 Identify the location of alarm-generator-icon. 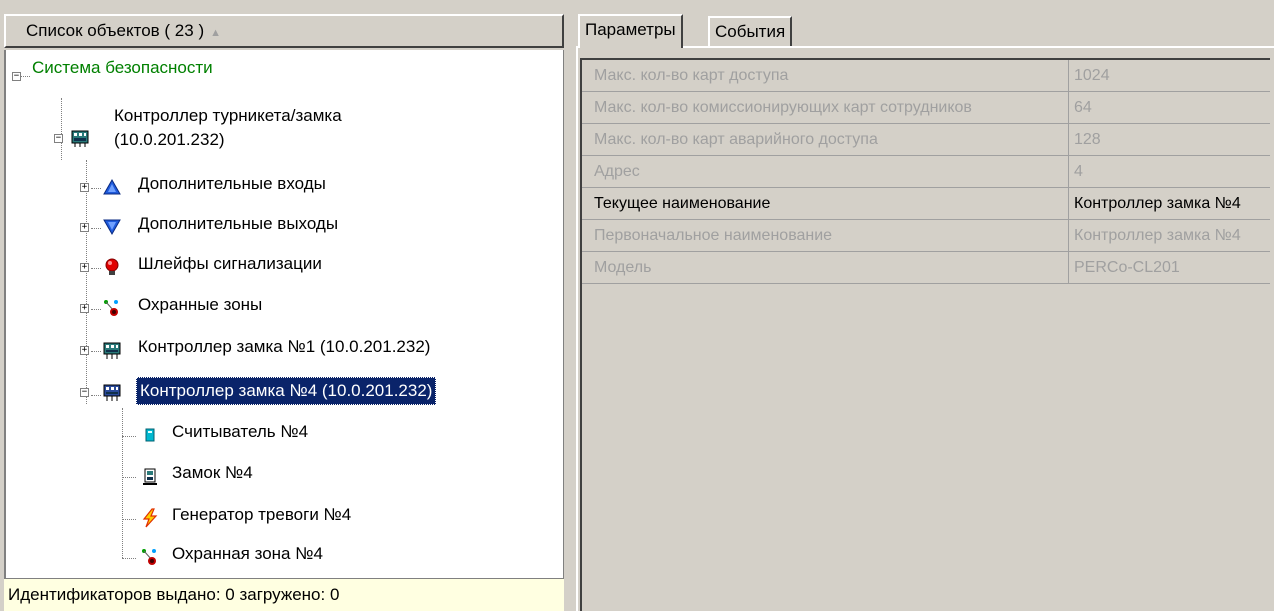
(150, 518).